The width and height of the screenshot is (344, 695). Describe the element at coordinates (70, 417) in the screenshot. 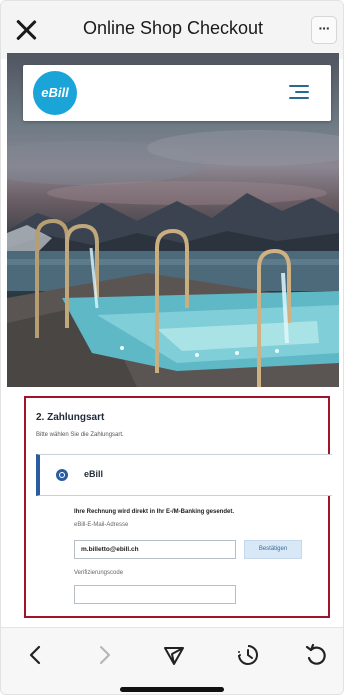

I see `section-title: 2. Zahlungsart` at that location.